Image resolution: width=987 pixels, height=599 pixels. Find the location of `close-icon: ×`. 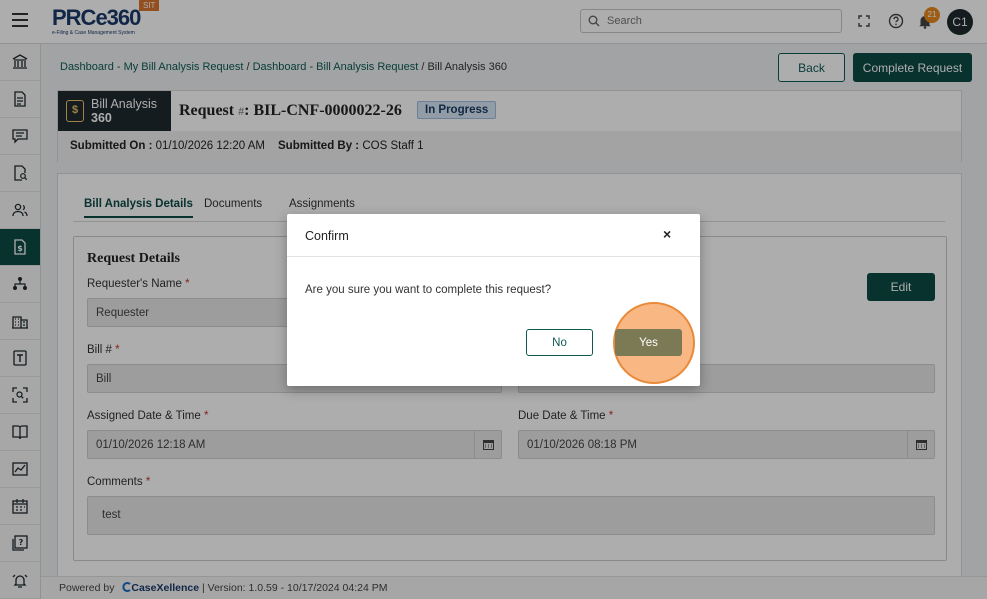

close-icon: × is located at coordinates (667, 234).